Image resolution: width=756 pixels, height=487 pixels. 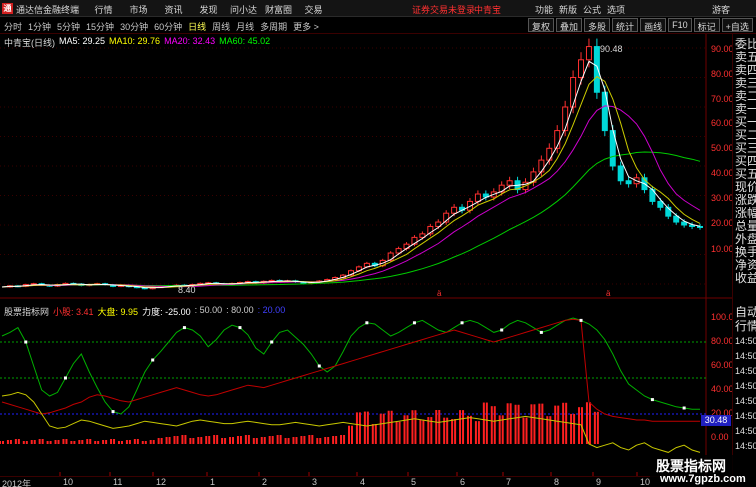 I want to click on date-label: 4, so click(x=363, y=482).